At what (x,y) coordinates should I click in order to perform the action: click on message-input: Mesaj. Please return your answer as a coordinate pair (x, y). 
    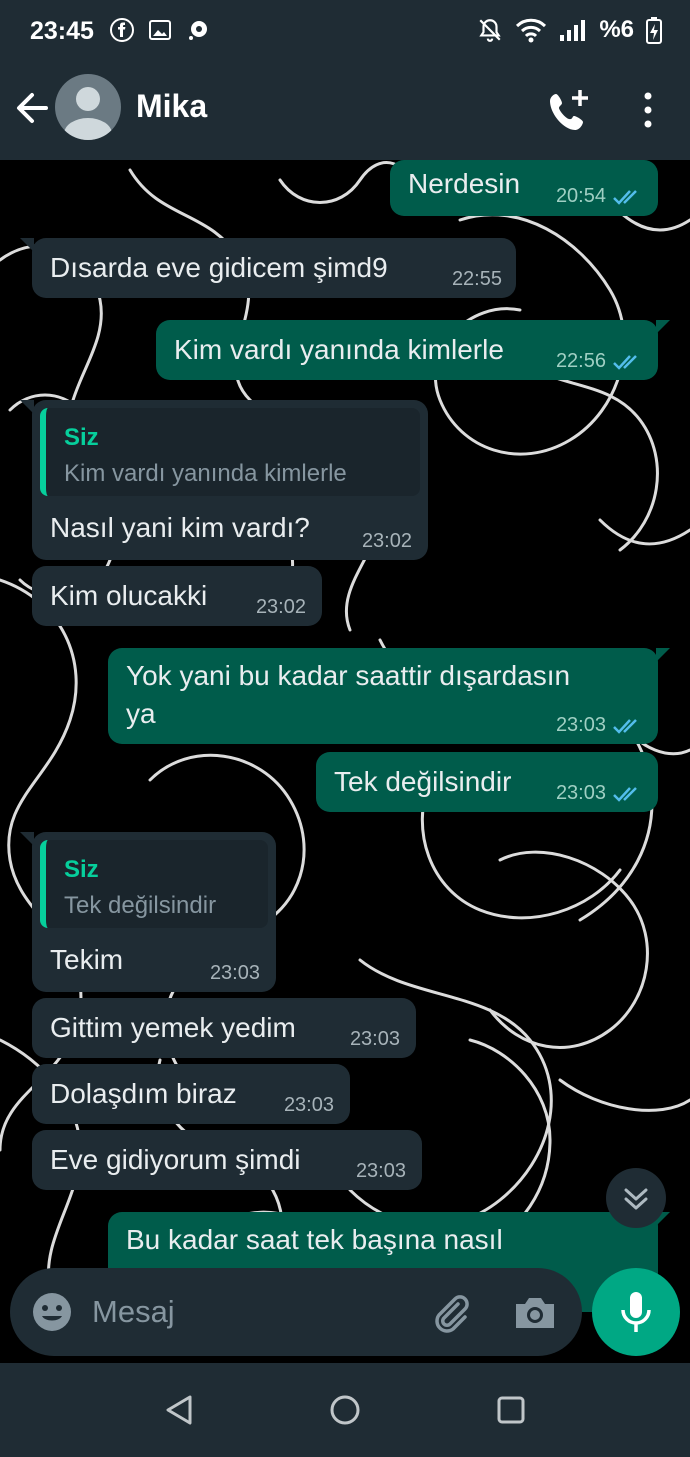
    Looking at the image, I should click on (133, 1312).